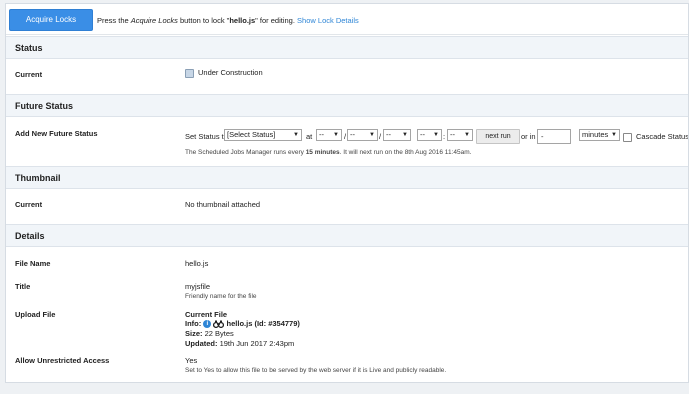  What do you see at coordinates (452, 134) in the screenshot?
I see `minute-select-value: --` at bounding box center [452, 134].